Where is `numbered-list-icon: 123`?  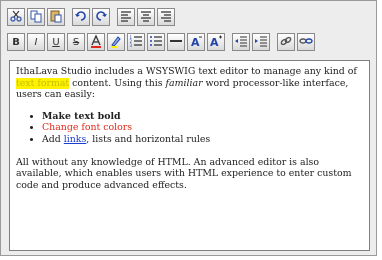 numbered-list-icon: 123 is located at coordinates (136, 42).